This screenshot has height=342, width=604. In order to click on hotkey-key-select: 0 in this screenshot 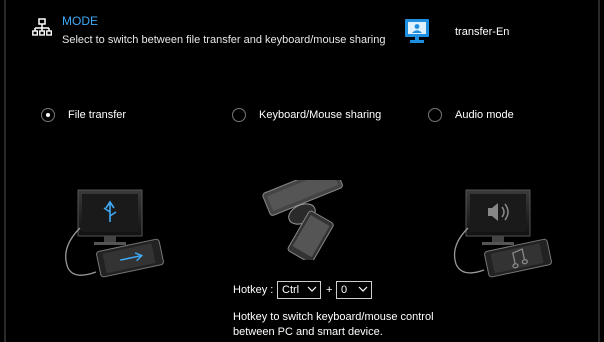, I will do `click(354, 290)`.